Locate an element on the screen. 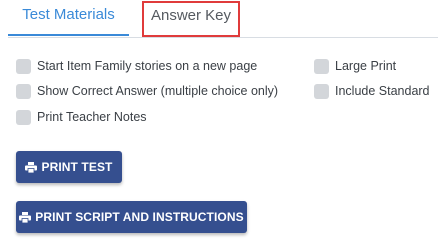  print-teacher-notes-label: Print Teacher Notes is located at coordinates (92, 117).